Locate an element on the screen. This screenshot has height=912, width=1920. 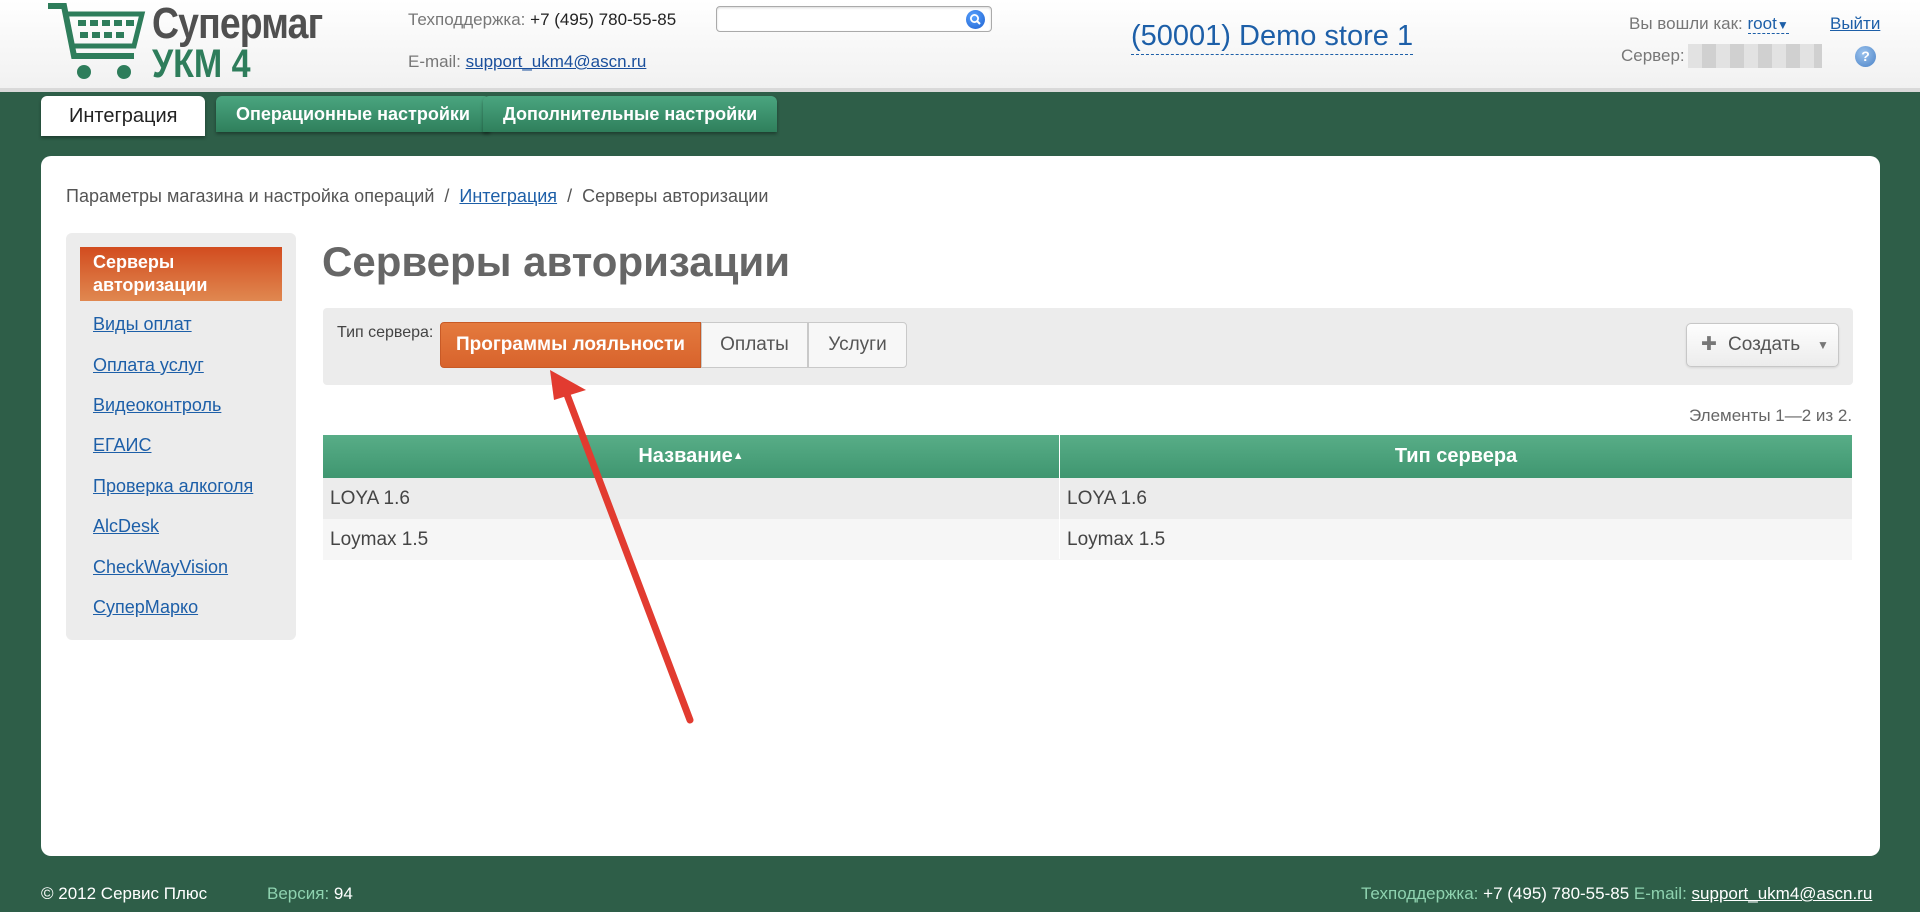
server-value-redacted is located at coordinates (1755, 56).